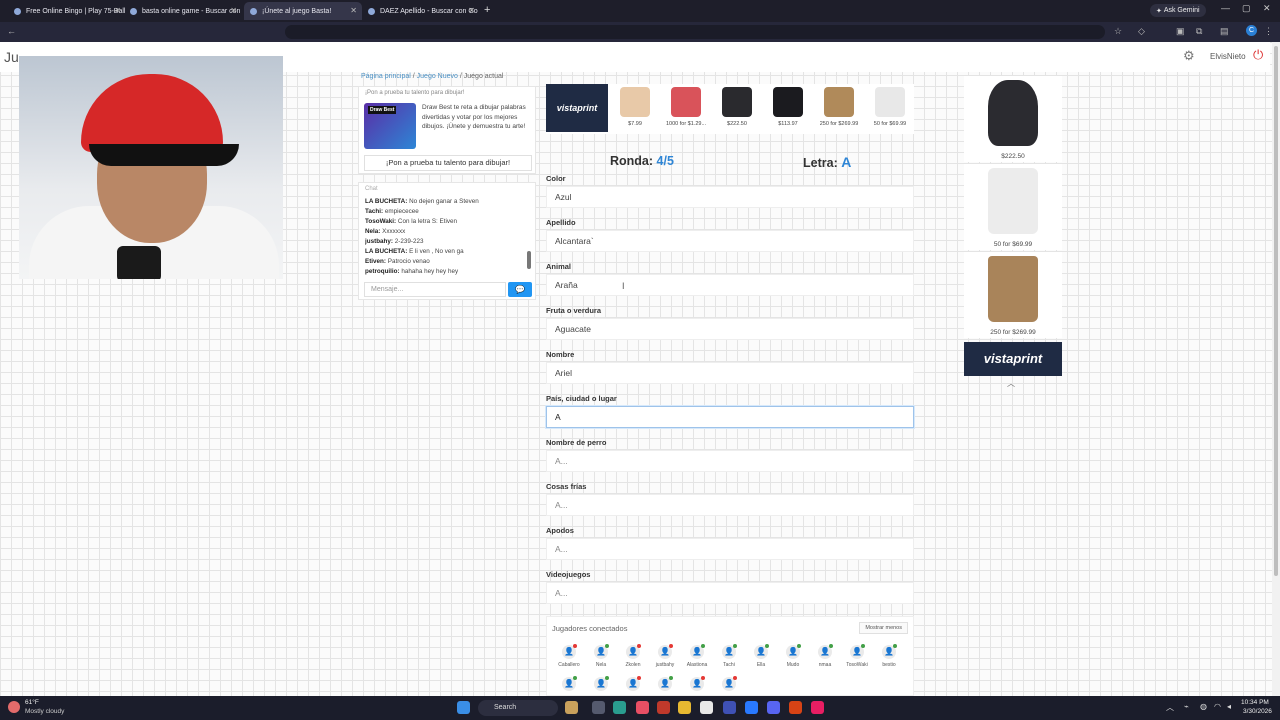  I want to click on wifi-icon: ◠, so click(1217, 706).